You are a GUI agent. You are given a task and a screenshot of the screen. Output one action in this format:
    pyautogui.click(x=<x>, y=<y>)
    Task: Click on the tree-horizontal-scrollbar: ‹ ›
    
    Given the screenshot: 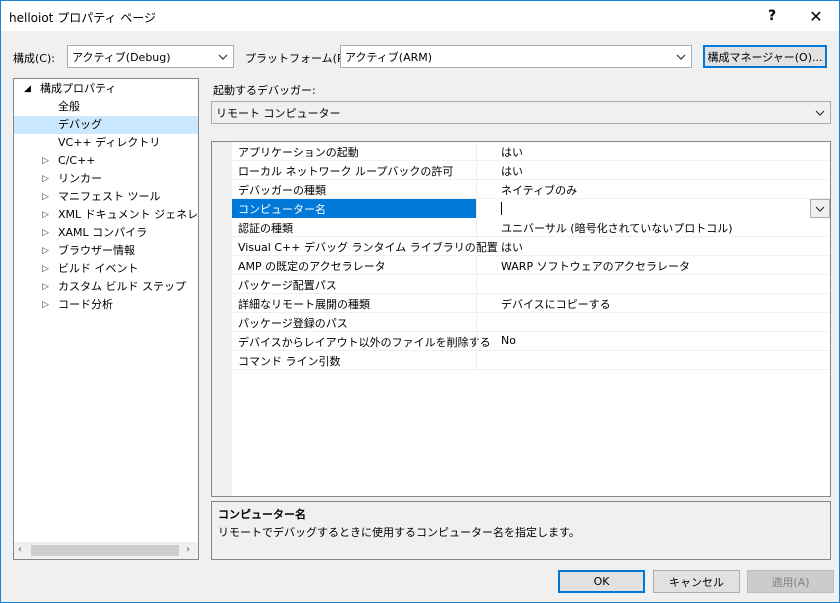 What is the action you would take?
    pyautogui.click(x=106, y=550)
    